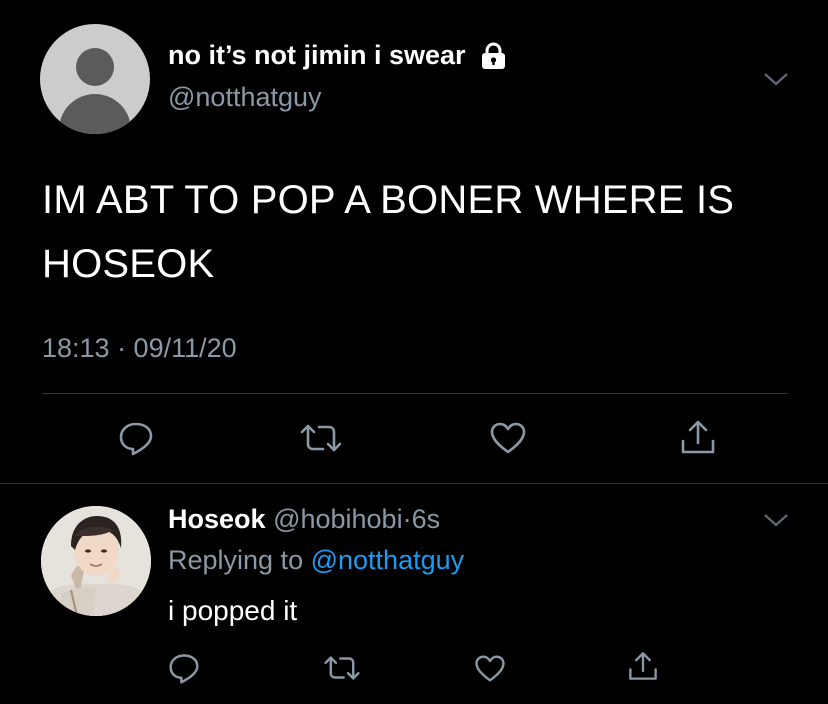 This screenshot has width=828, height=704. I want to click on avatar-head-shape, so click(95, 67).